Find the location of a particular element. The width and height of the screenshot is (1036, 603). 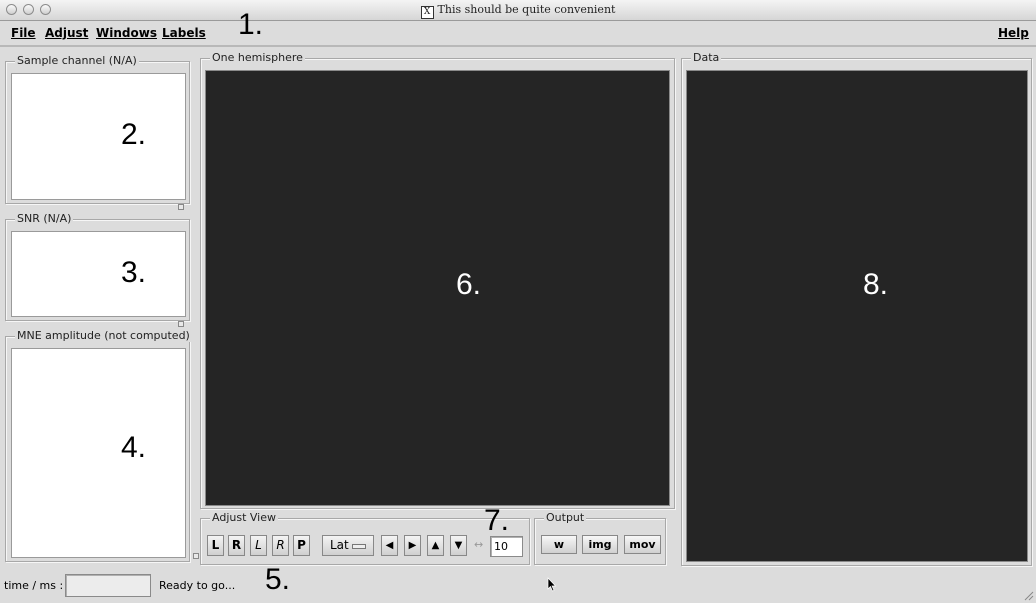

annotation-1: 1. is located at coordinates (251, 24).